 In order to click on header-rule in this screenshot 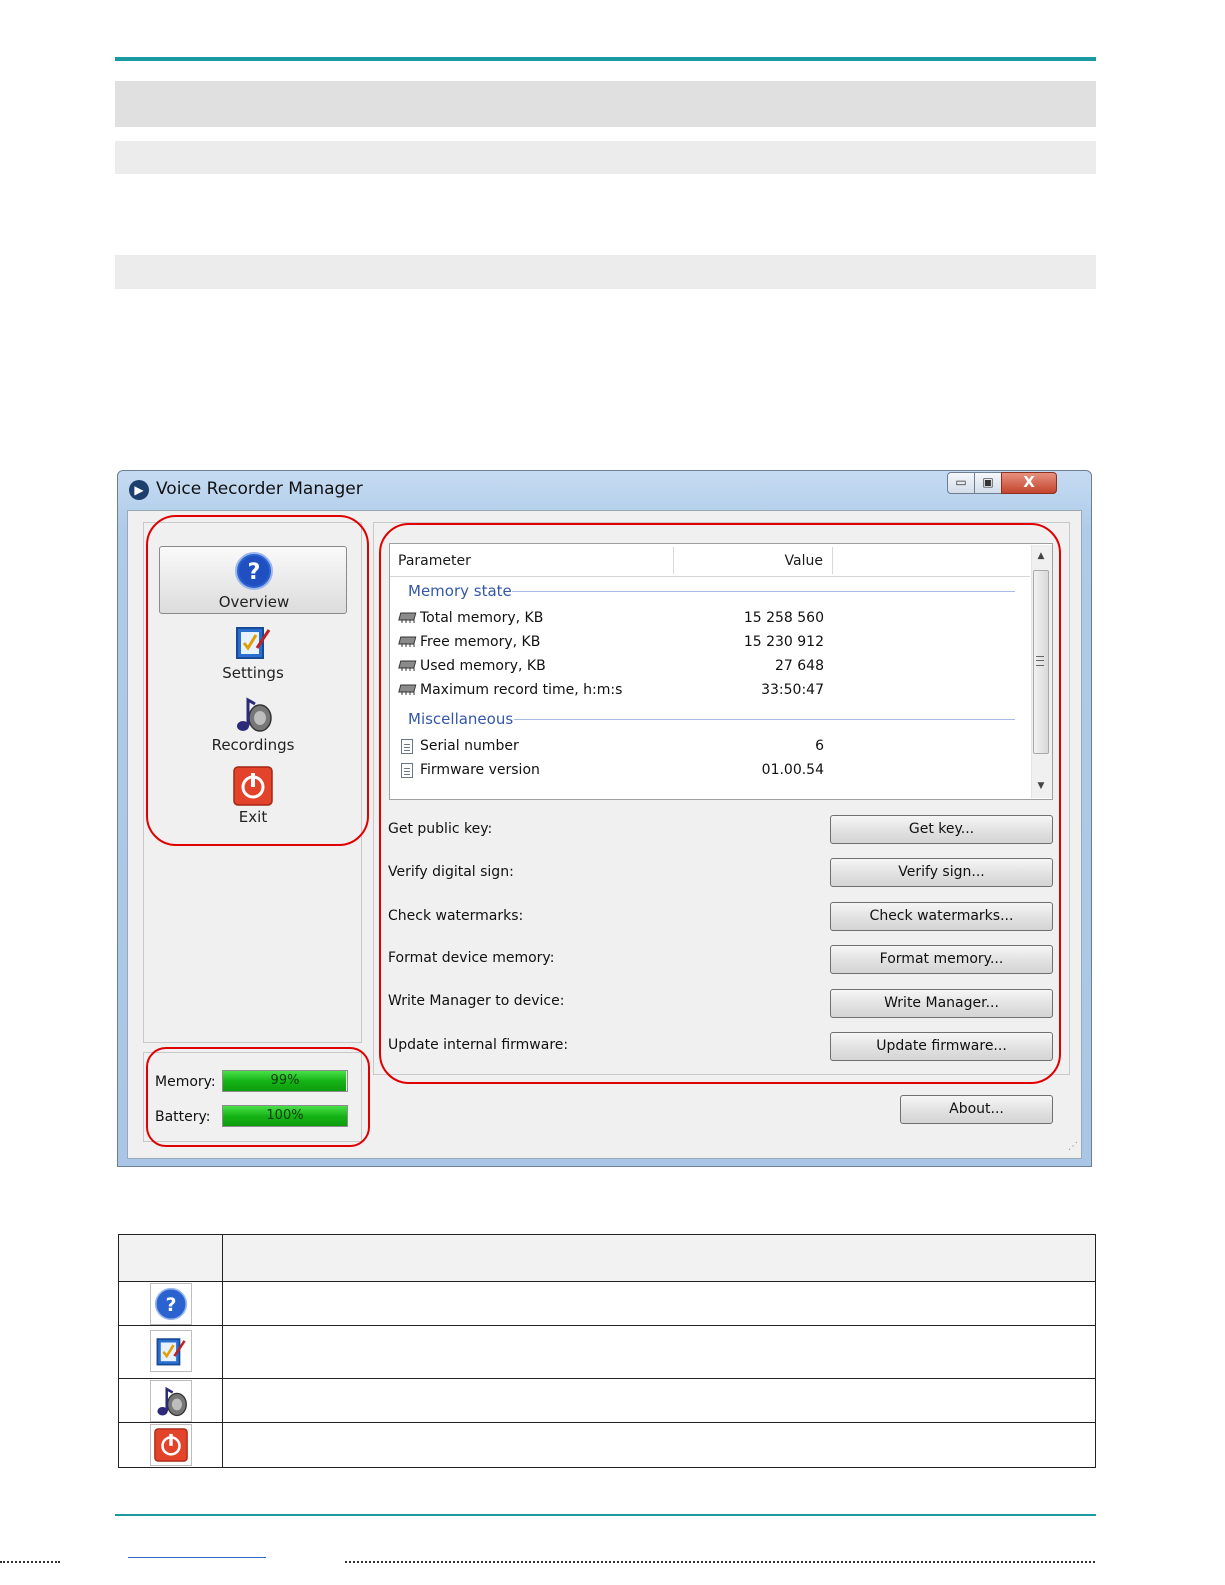, I will do `click(605, 59)`.